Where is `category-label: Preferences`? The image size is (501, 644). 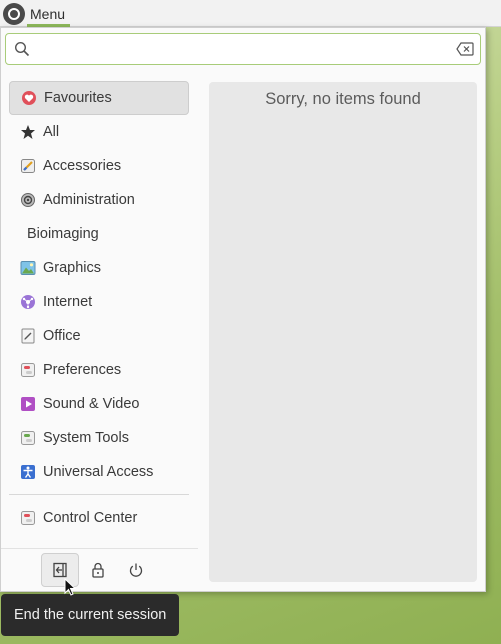
category-label: Preferences is located at coordinates (82, 370).